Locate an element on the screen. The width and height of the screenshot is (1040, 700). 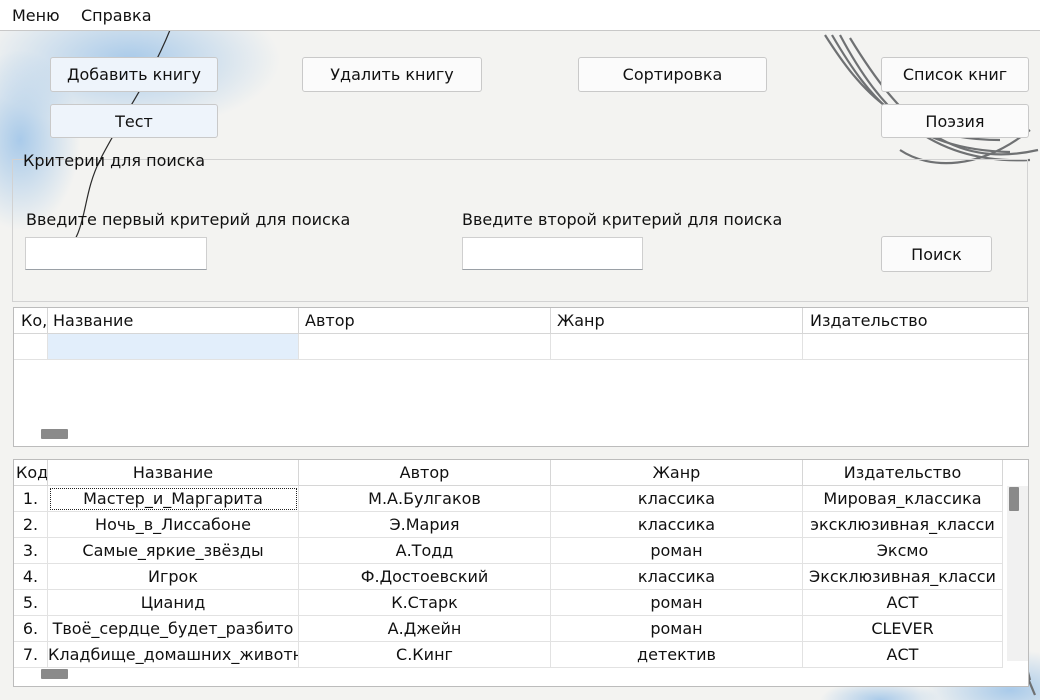
results-col-title: Название is located at coordinates (173, 321).